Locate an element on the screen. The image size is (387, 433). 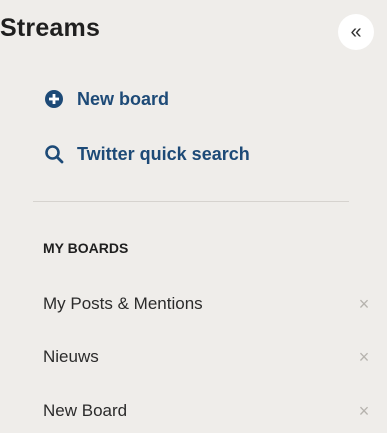
plus-circle-icon is located at coordinates (54, 99).